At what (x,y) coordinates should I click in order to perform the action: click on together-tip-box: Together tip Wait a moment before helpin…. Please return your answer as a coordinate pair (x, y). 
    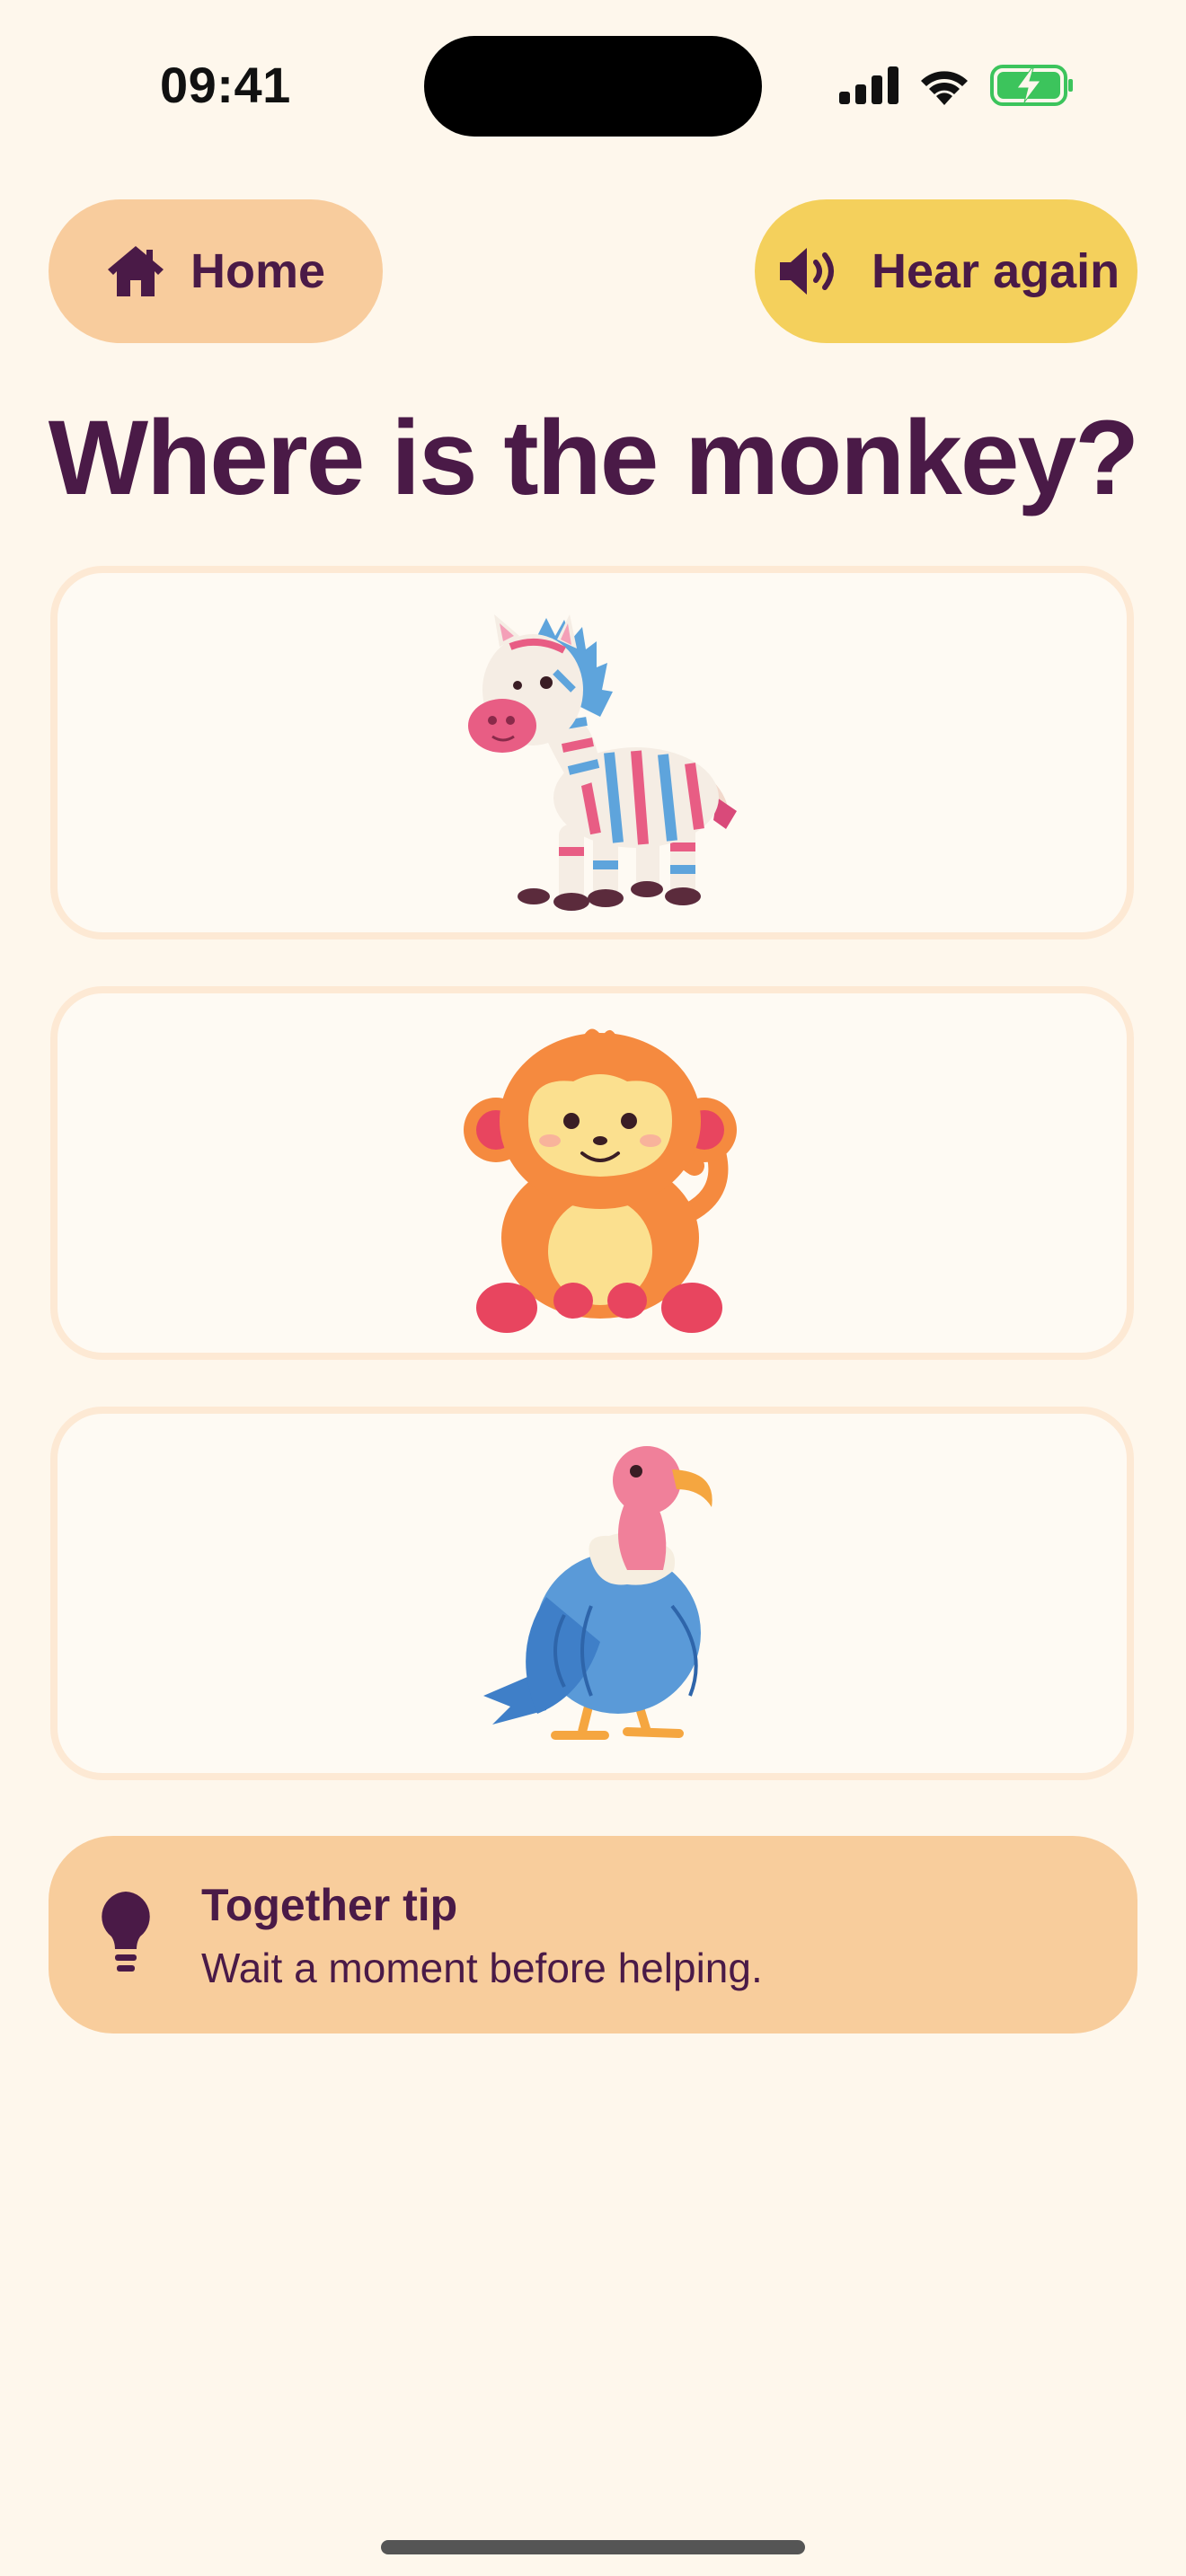
    Looking at the image, I should click on (593, 1934).